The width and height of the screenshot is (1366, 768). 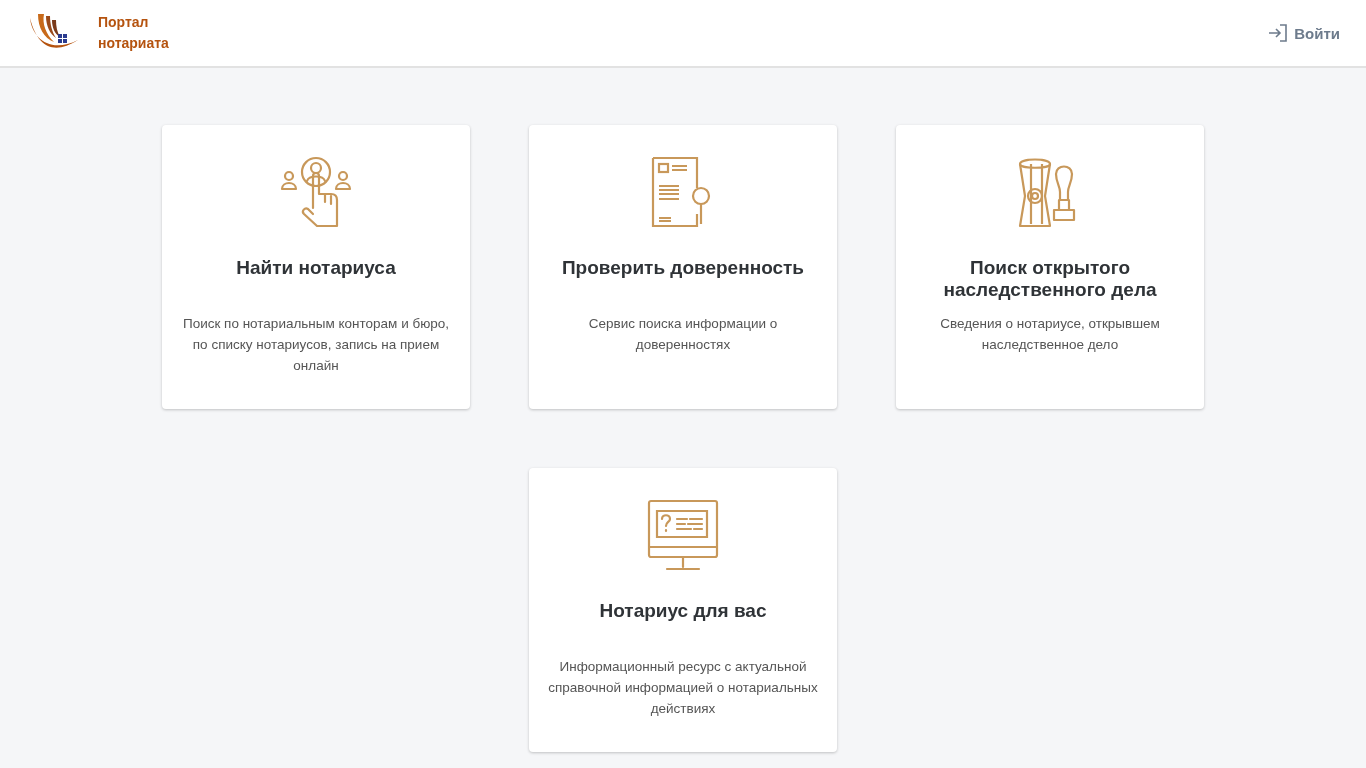 I want to click on service-card: Поиск открытого наследственного дела Сведения о нотариусе, открывшем наследственное дело, so click(x=1050, y=267).